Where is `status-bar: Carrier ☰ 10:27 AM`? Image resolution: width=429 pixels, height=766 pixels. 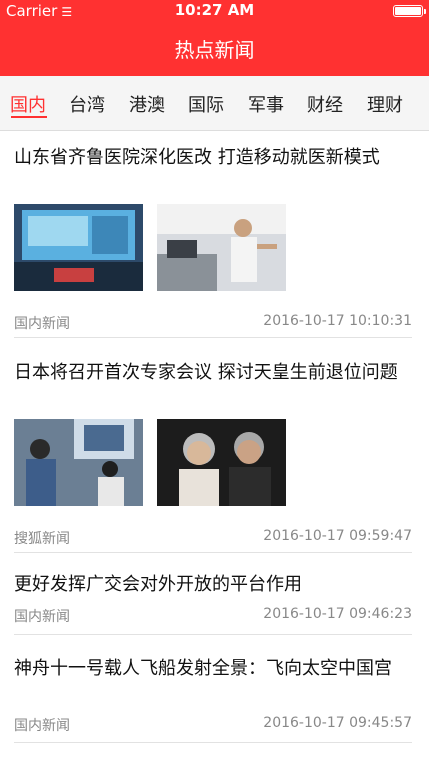
status-bar: Carrier ☰ 10:27 AM is located at coordinates (214, 11).